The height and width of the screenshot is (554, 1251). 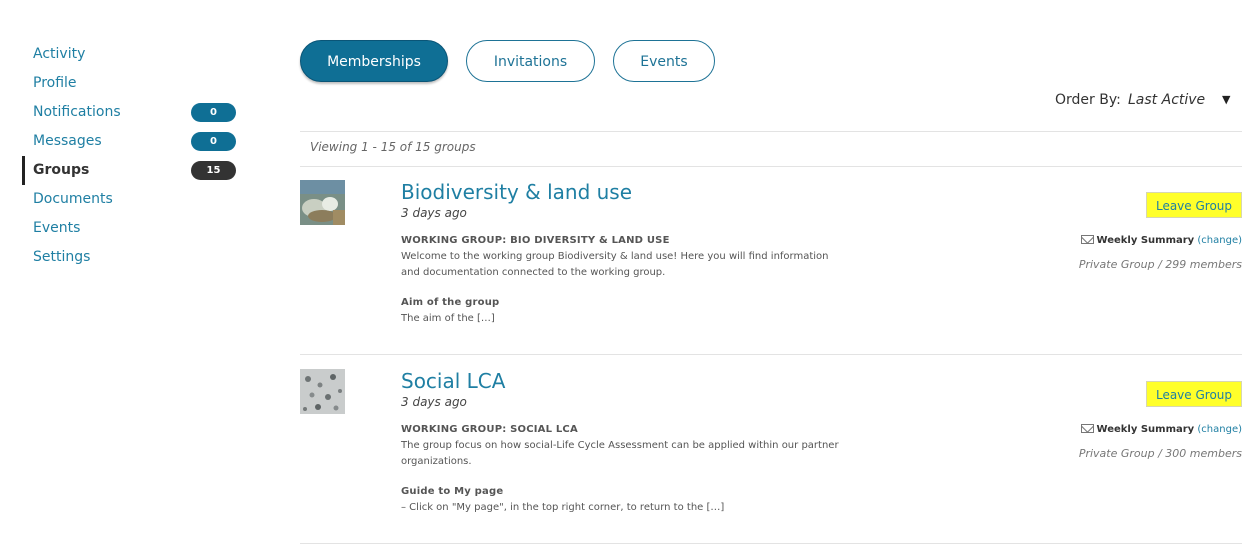 What do you see at coordinates (1166, 100) in the screenshot?
I see `order-by-select: Last Active` at bounding box center [1166, 100].